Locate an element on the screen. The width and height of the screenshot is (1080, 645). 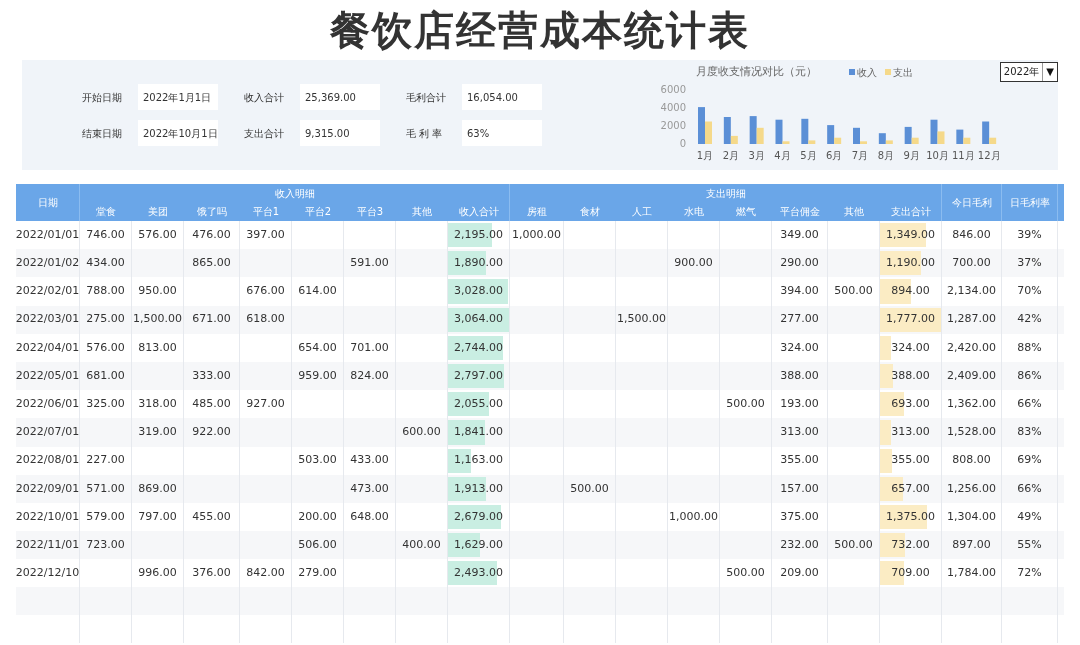
table-cell: 433.00 is located at coordinates (369, 460).